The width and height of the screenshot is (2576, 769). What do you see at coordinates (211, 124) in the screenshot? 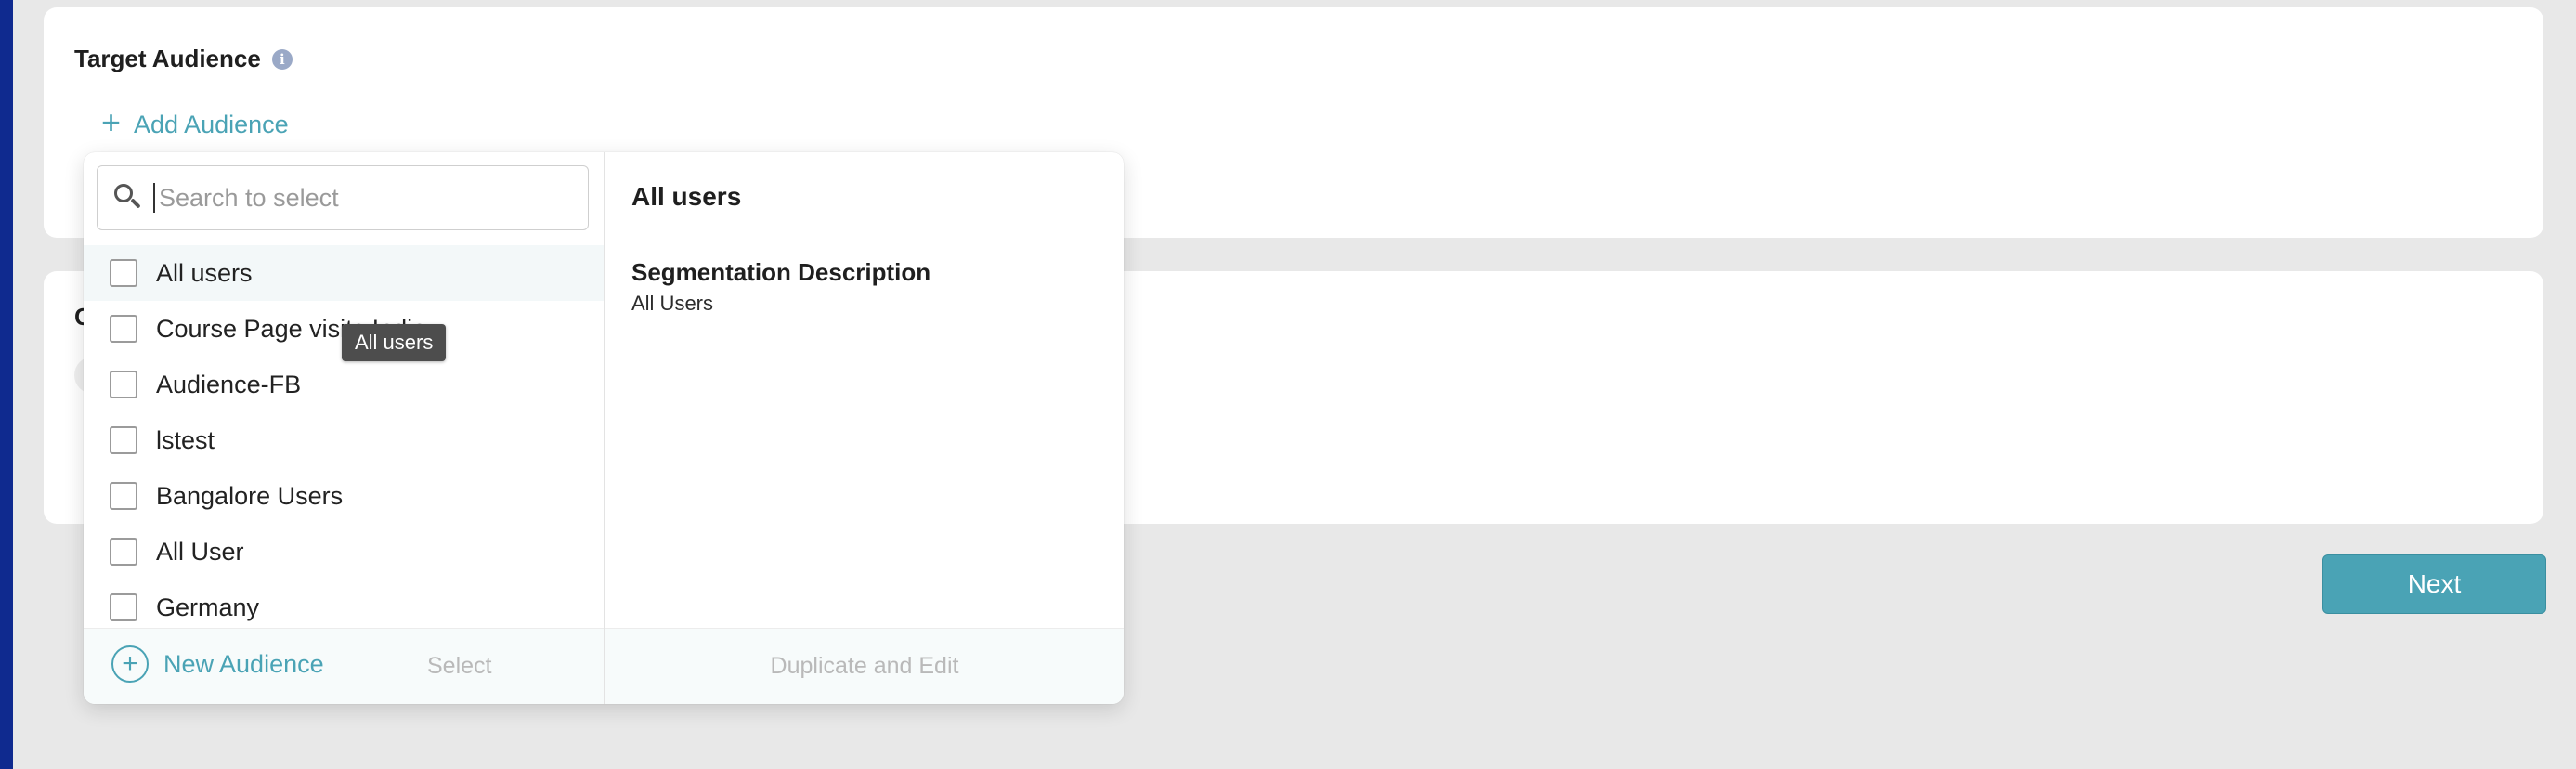
I see `add-audience-label: Add Audience` at bounding box center [211, 124].